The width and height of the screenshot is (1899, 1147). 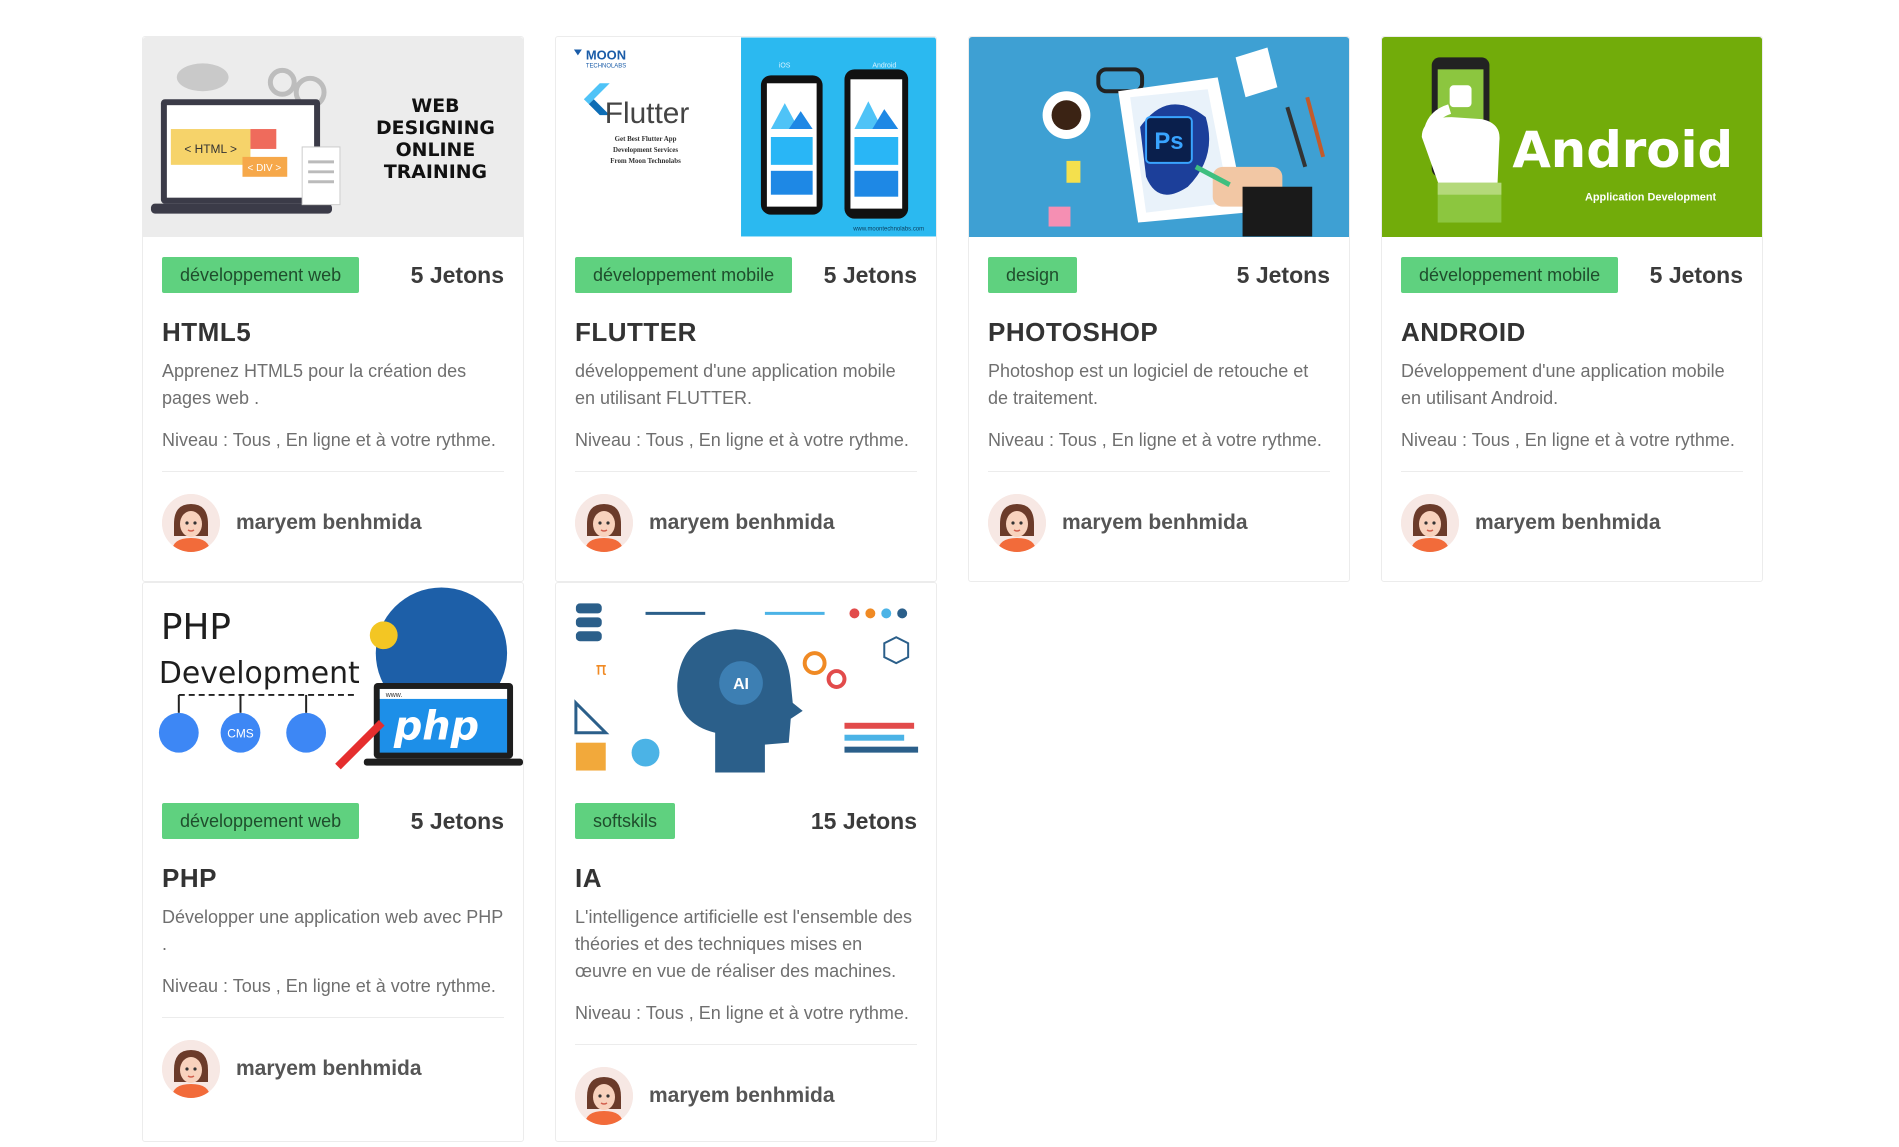 What do you see at coordinates (645, 161) in the screenshot?
I see `image-line: From Moon Technolabs` at bounding box center [645, 161].